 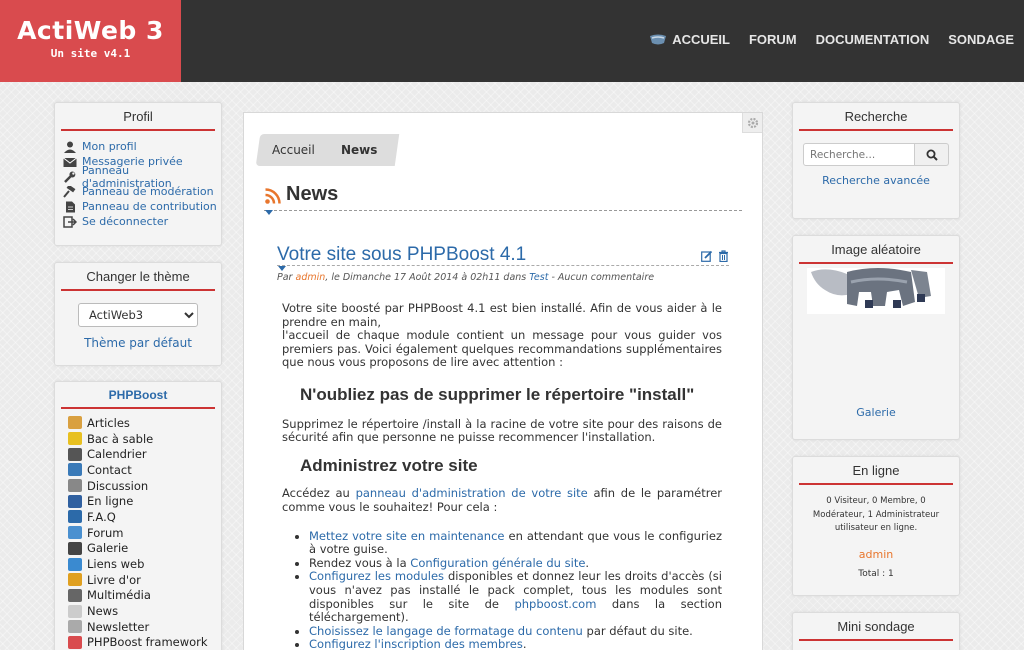 What do you see at coordinates (416, 643) in the screenshot?
I see `member-registration-link: Configurez l'inscription des membres` at bounding box center [416, 643].